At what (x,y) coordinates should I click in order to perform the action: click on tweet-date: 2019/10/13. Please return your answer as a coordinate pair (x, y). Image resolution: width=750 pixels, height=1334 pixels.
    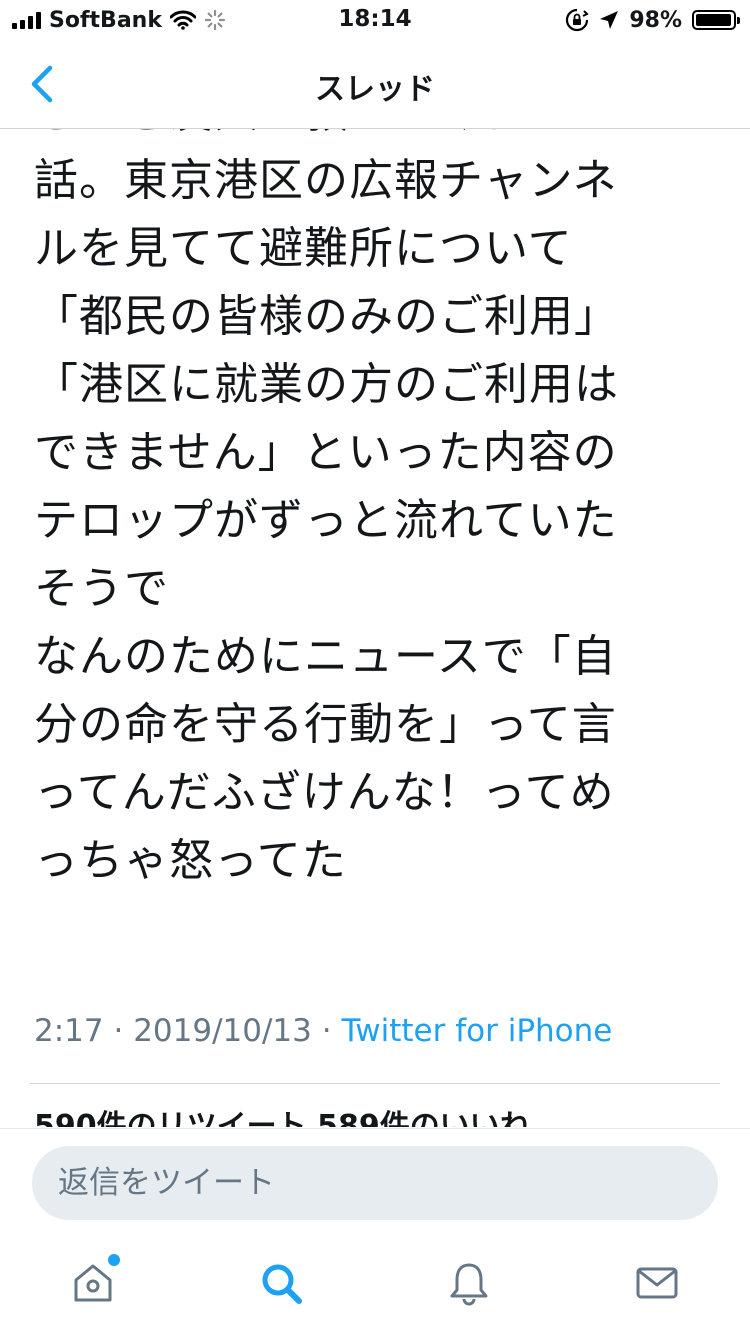
    Looking at the image, I should click on (222, 1031).